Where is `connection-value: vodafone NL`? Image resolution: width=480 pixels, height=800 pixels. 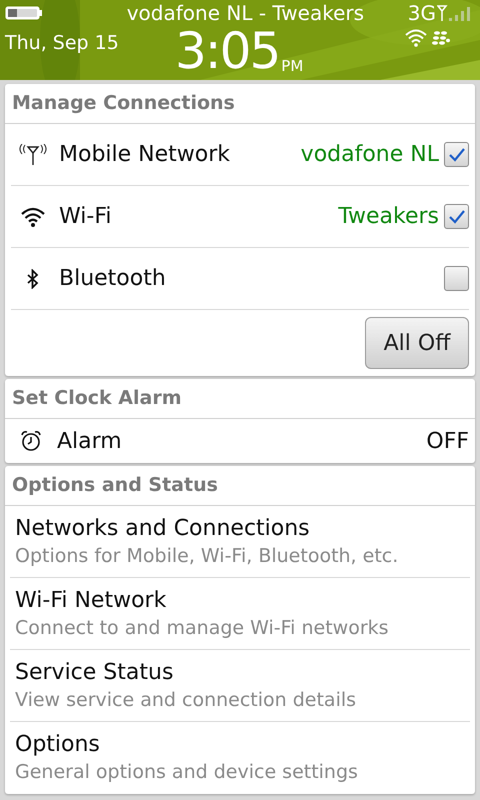 connection-value: vodafone NL is located at coordinates (369, 155).